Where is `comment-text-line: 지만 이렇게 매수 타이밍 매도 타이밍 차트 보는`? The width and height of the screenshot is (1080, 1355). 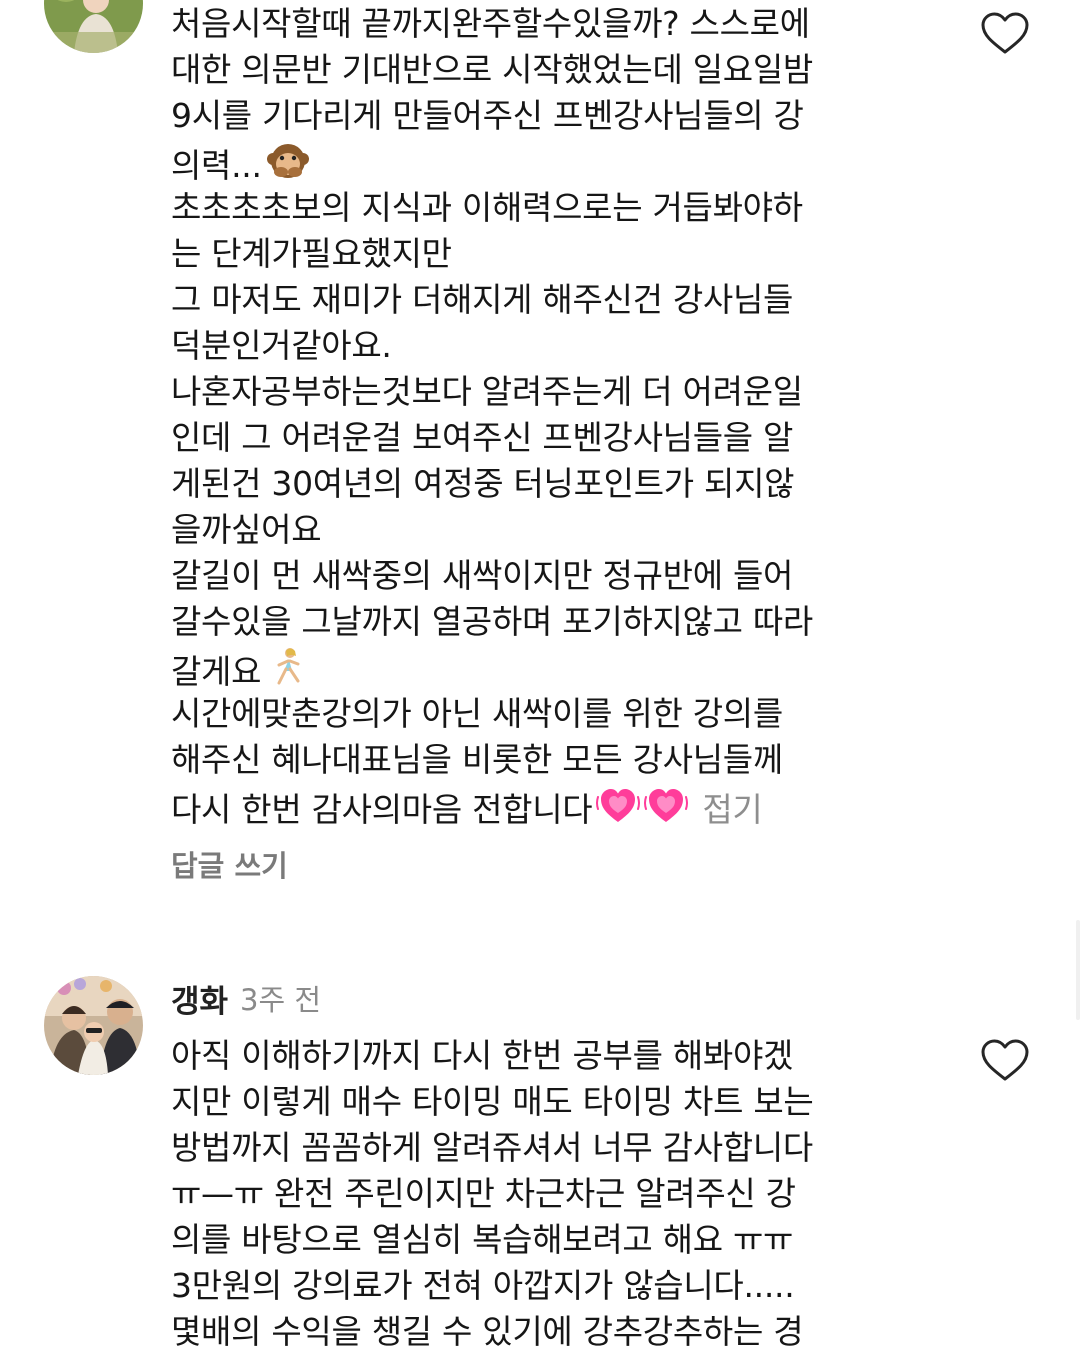
comment-text-line: 지만 이렇게 매수 타이밍 매도 타이밍 차트 보는 is located at coordinates (531, 1102).